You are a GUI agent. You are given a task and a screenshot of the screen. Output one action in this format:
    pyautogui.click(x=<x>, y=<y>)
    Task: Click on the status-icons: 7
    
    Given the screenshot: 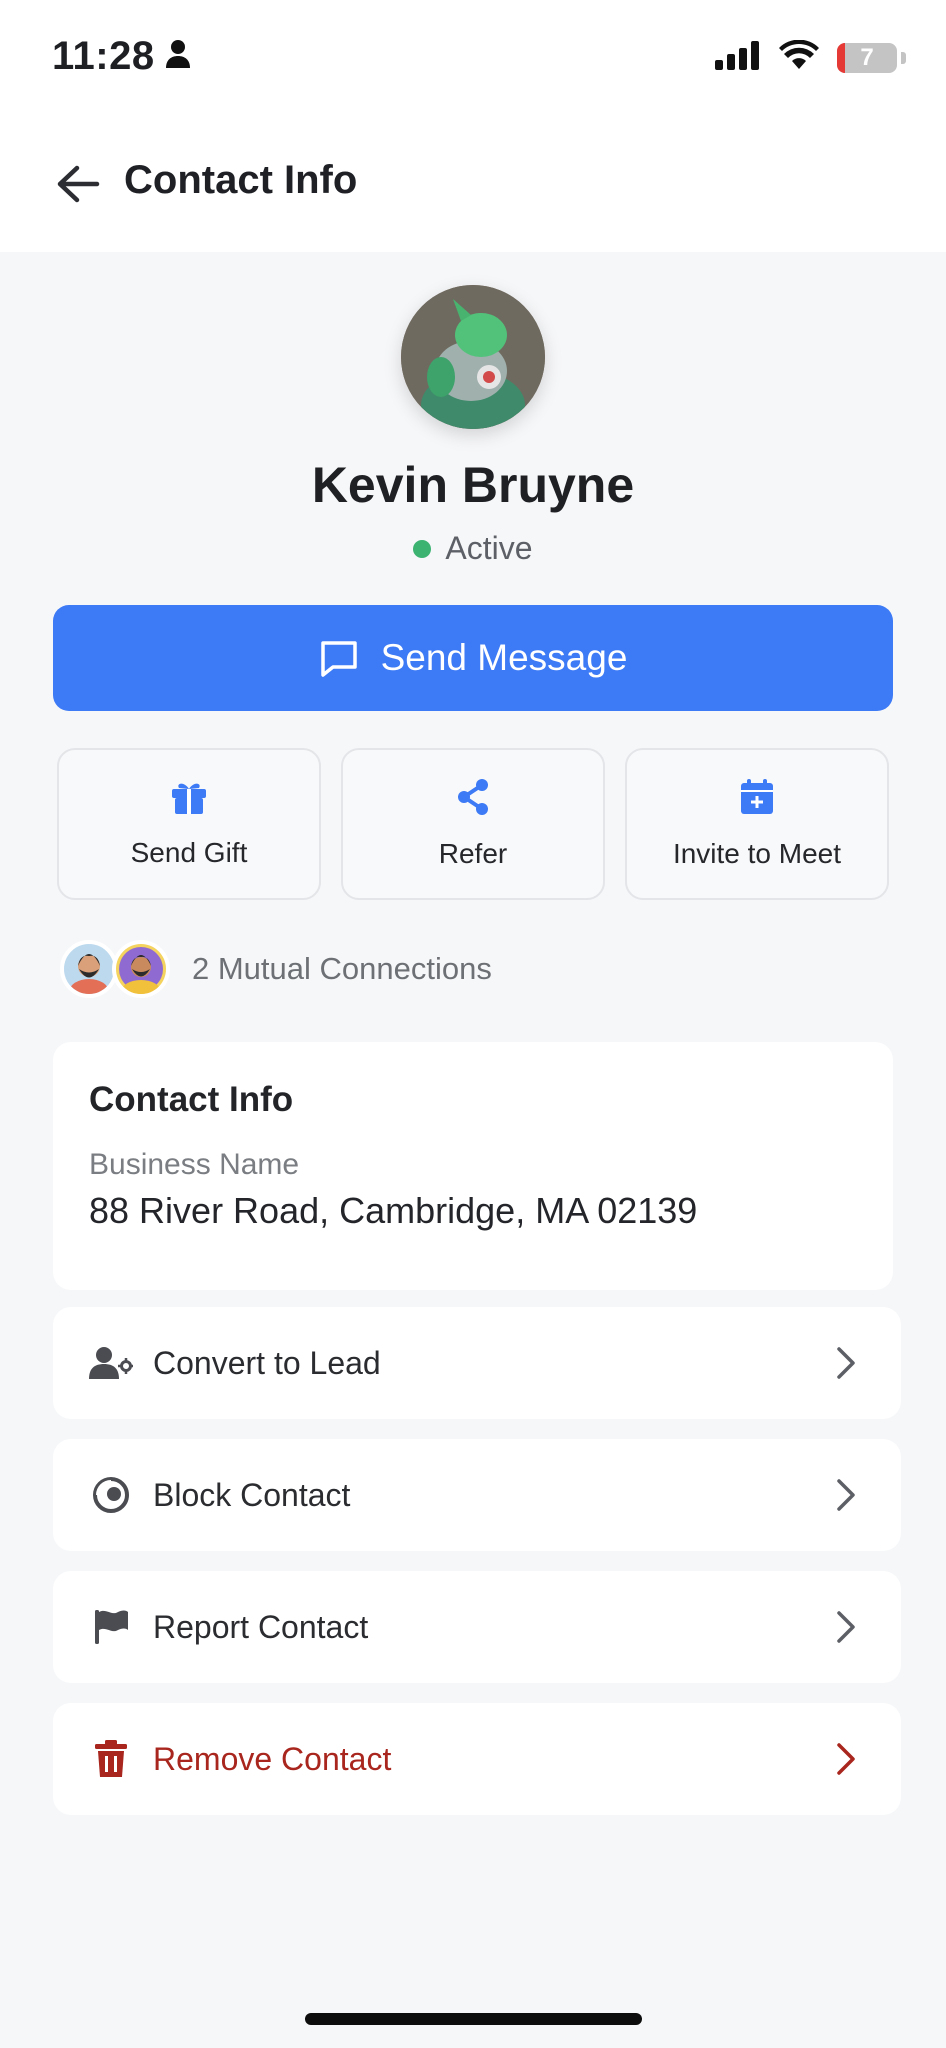 What is the action you would take?
    pyautogui.click(x=810, y=57)
    